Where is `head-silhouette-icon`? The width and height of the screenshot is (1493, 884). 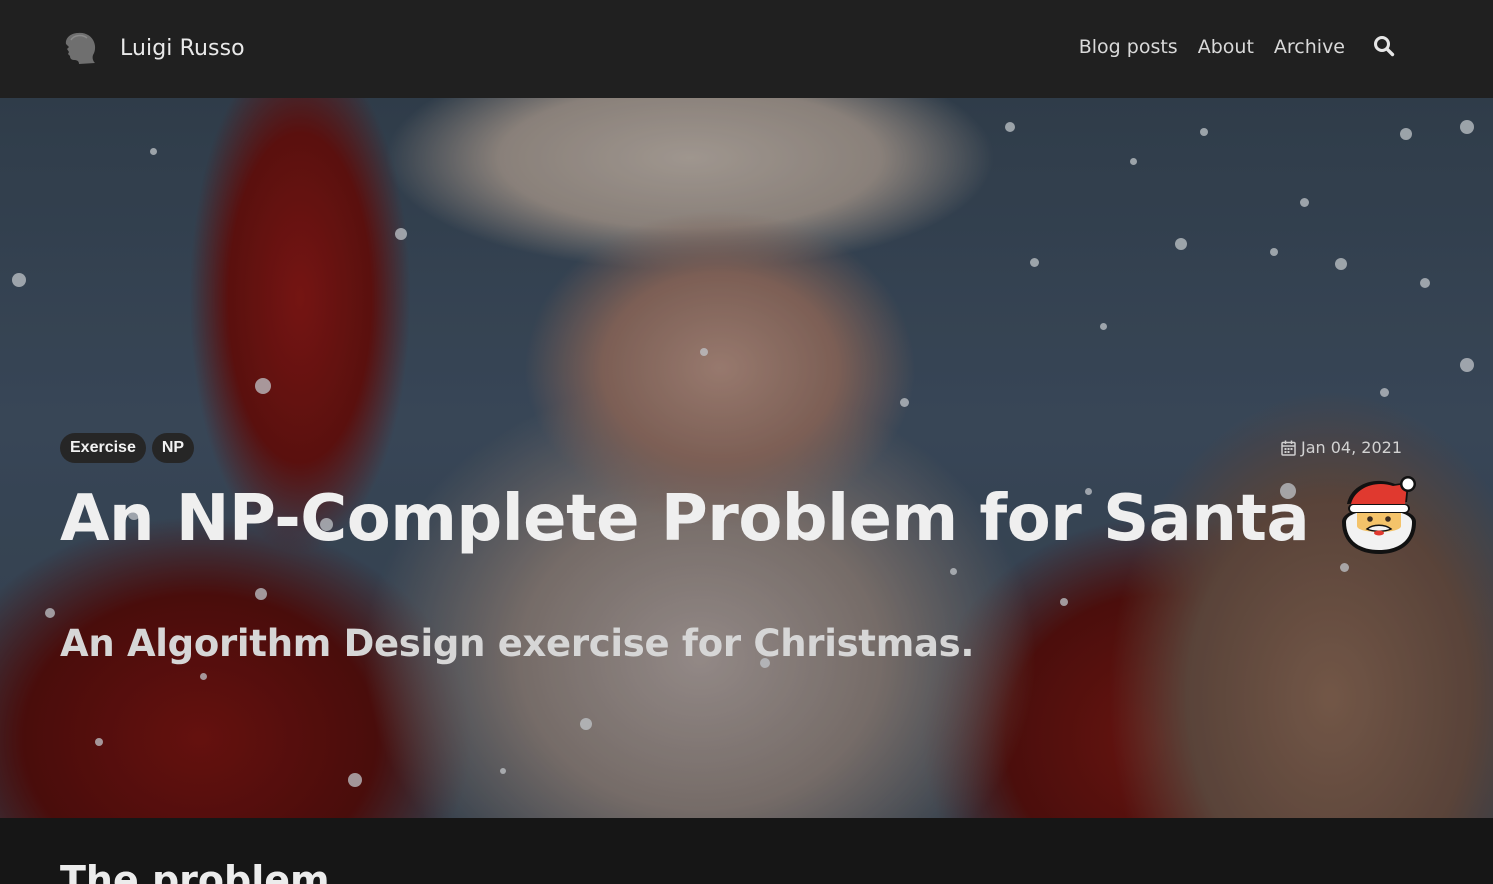 head-silhouette-icon is located at coordinates (80, 48).